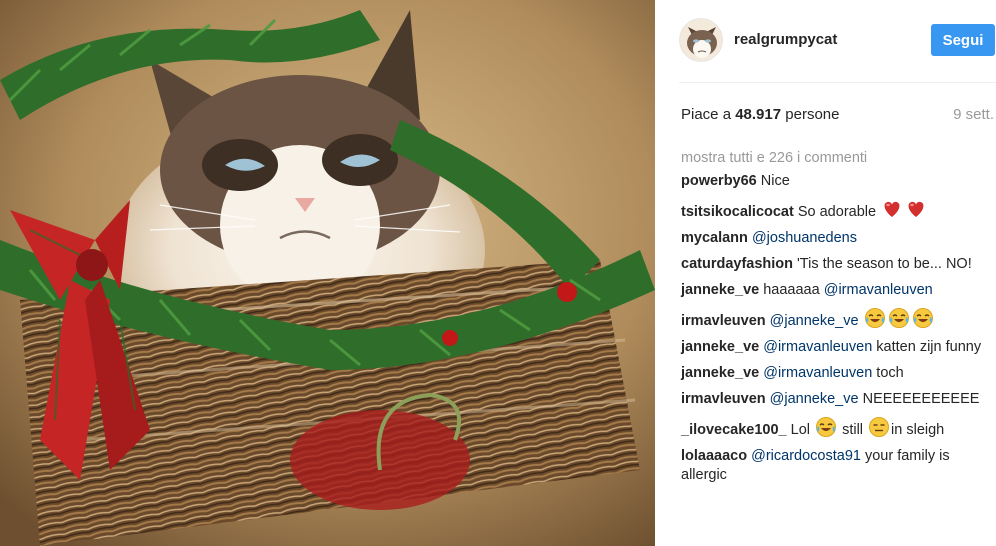 This screenshot has height=546, width=996. I want to click on comment-item: mycalann @joshuanedens, so click(838, 238).